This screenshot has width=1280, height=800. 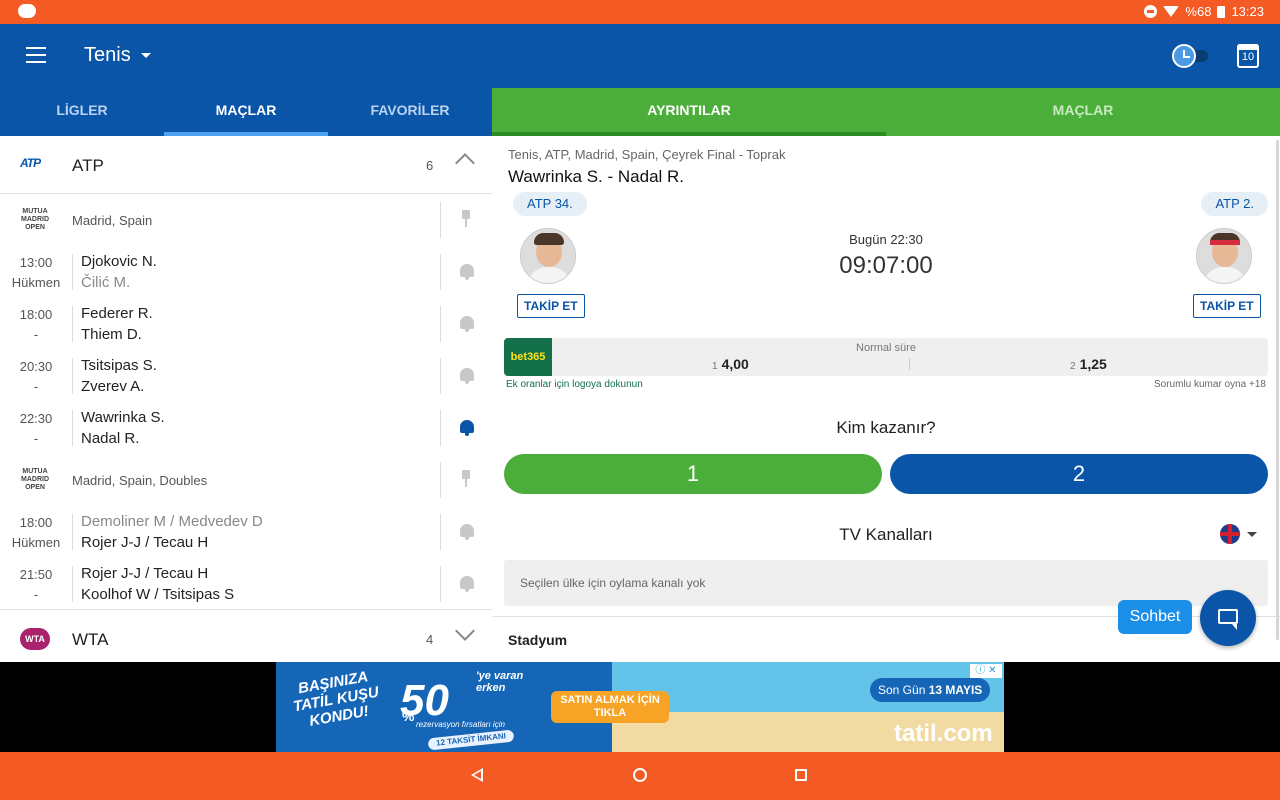 I want to click on player-away: Zverev A., so click(x=113, y=386).